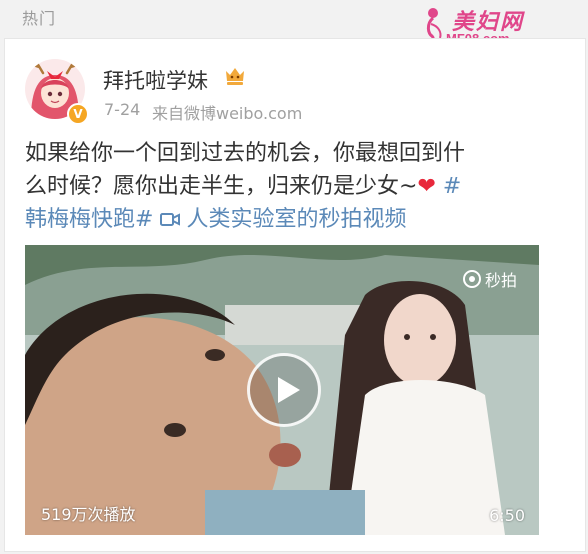  Describe the element at coordinates (289, 390) in the screenshot. I see `play-icon` at that location.